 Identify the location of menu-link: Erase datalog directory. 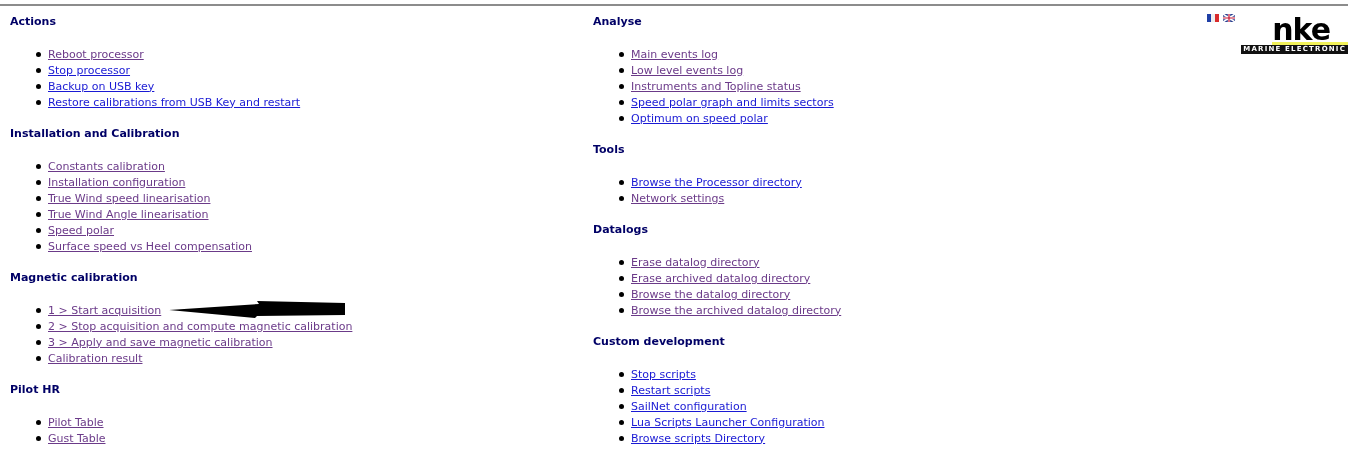
(695, 262).